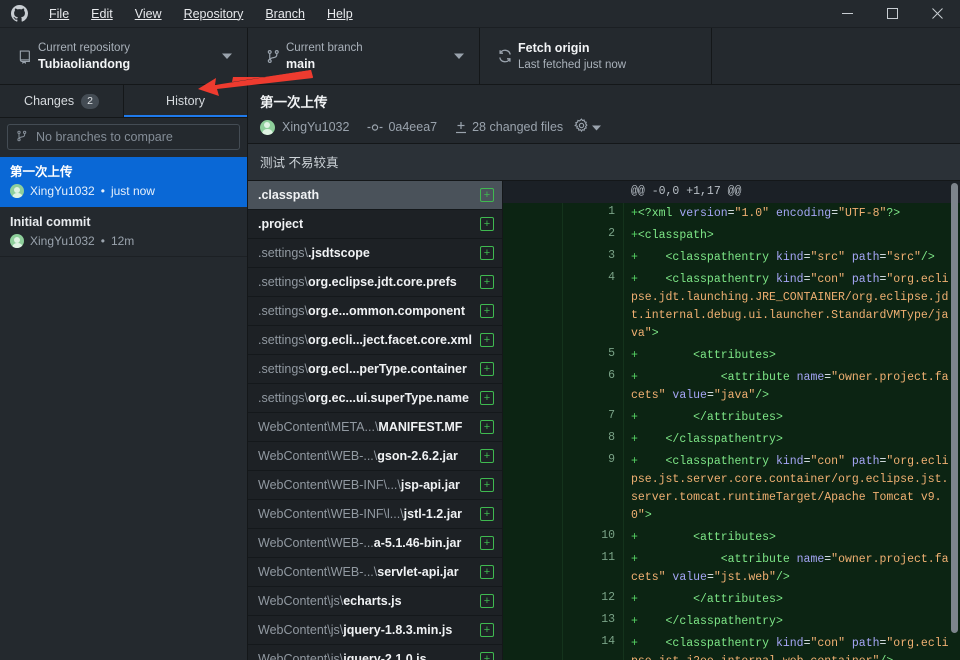  I want to click on compare-branch-input: No branches to compare, so click(123, 137).